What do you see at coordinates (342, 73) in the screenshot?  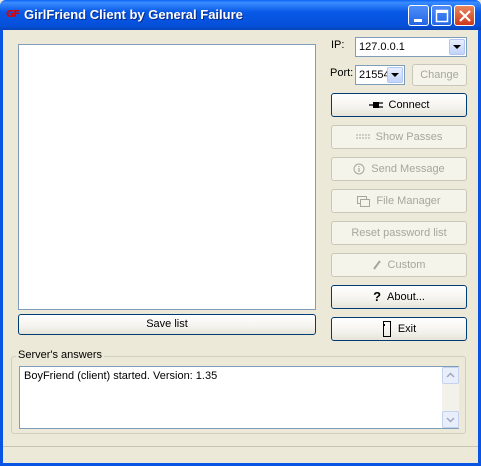 I see `port-label: Port:` at bounding box center [342, 73].